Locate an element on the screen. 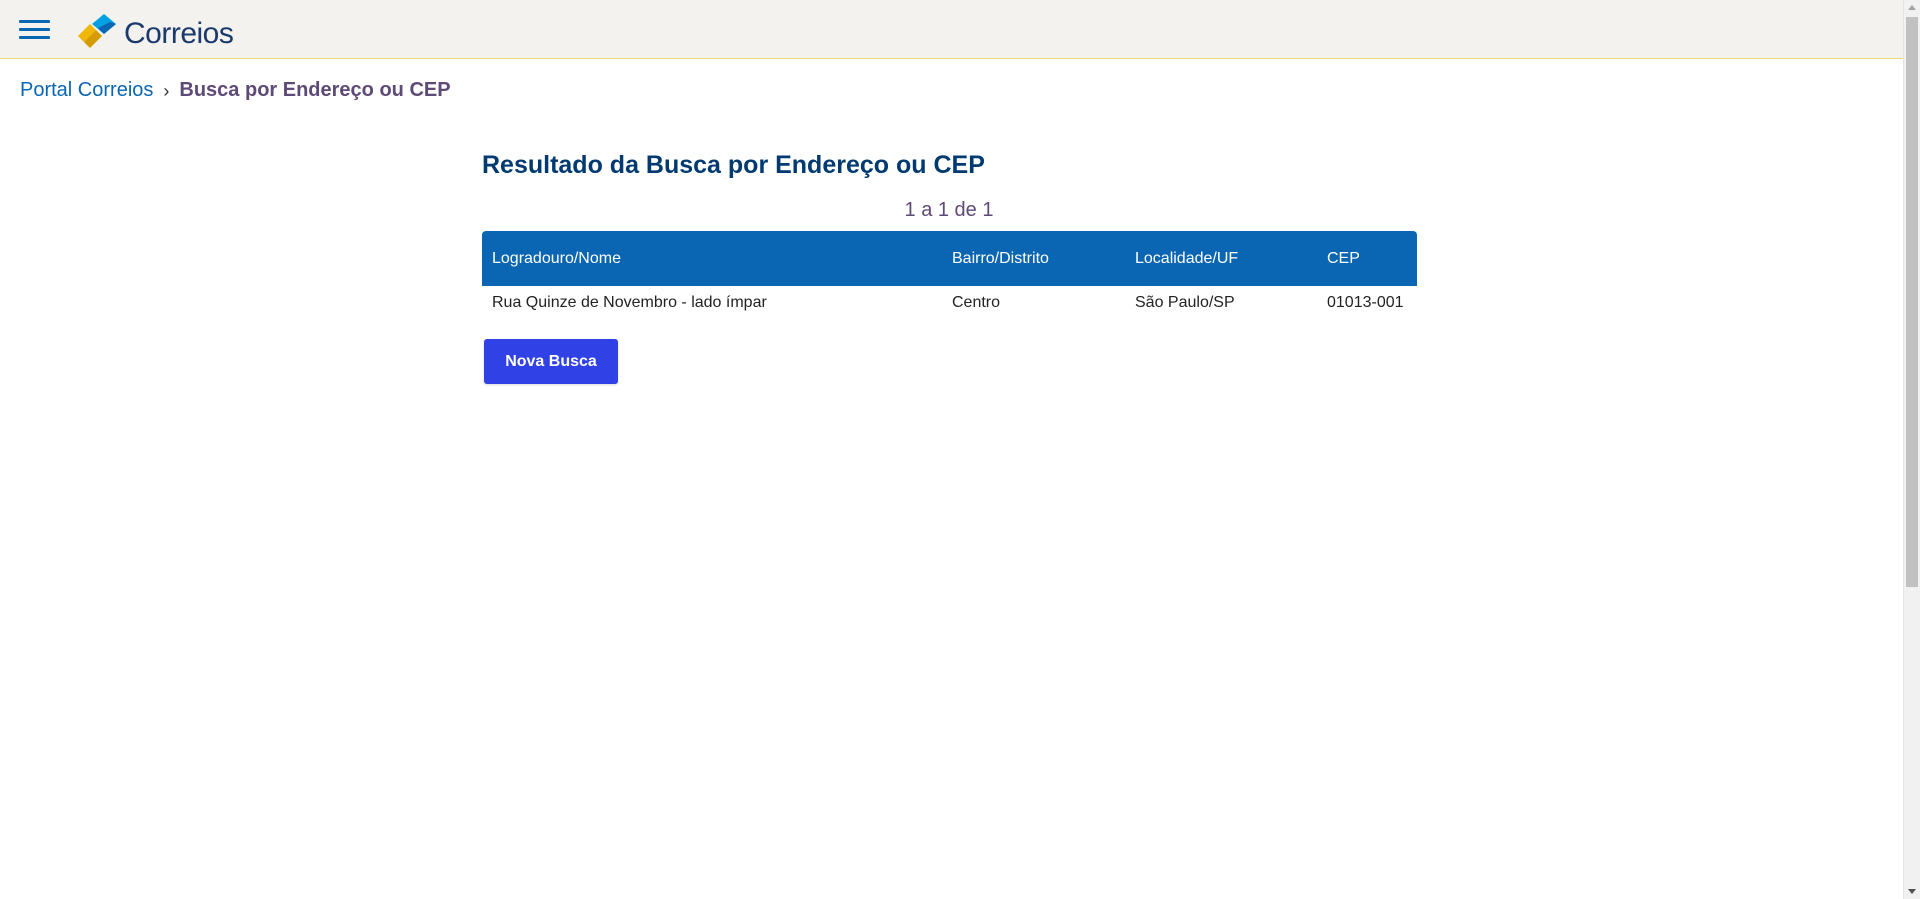 The image size is (1920, 899). column-header-logradouro: Logradouro/Nome is located at coordinates (712, 258).